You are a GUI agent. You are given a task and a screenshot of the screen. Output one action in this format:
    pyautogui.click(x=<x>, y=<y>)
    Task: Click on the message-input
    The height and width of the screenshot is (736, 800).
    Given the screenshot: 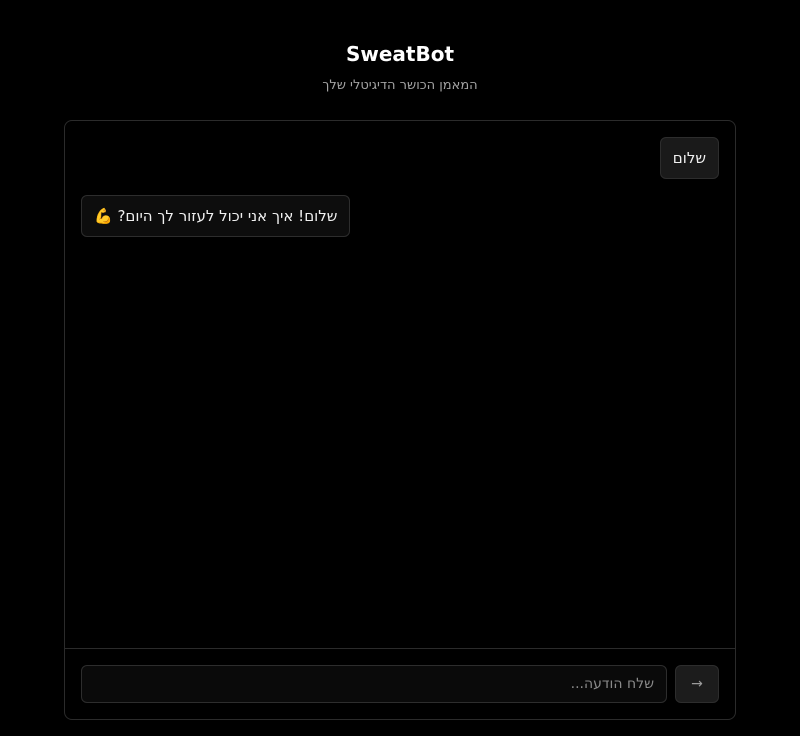 What is the action you would take?
    pyautogui.click(x=374, y=684)
    